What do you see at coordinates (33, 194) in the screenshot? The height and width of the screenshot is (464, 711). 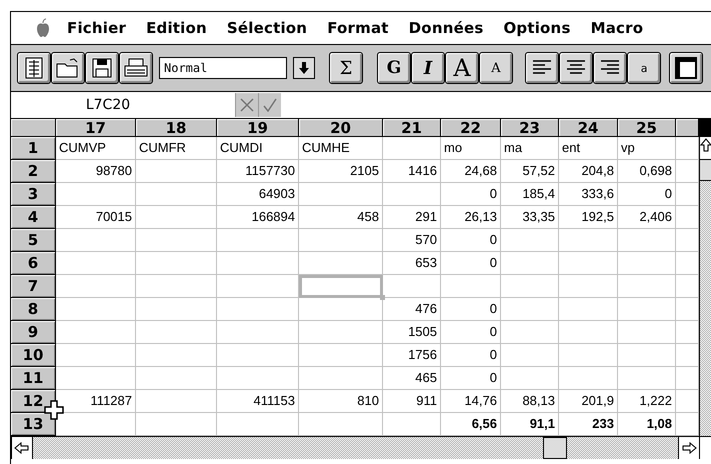 I see `row-header: 3` at bounding box center [33, 194].